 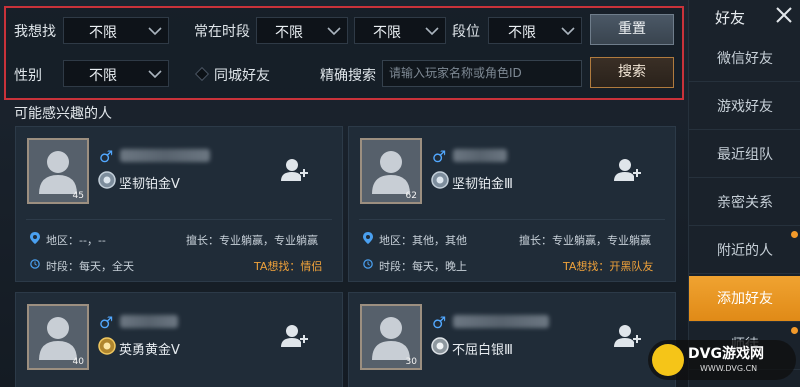 I want to click on rank-label: 段位, so click(x=466, y=32).